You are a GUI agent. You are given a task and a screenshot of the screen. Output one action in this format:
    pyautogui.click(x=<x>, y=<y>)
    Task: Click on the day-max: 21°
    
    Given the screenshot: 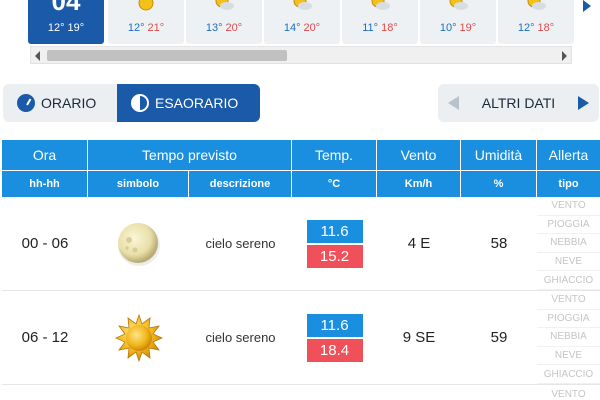 What is the action you would take?
    pyautogui.click(x=156, y=28)
    